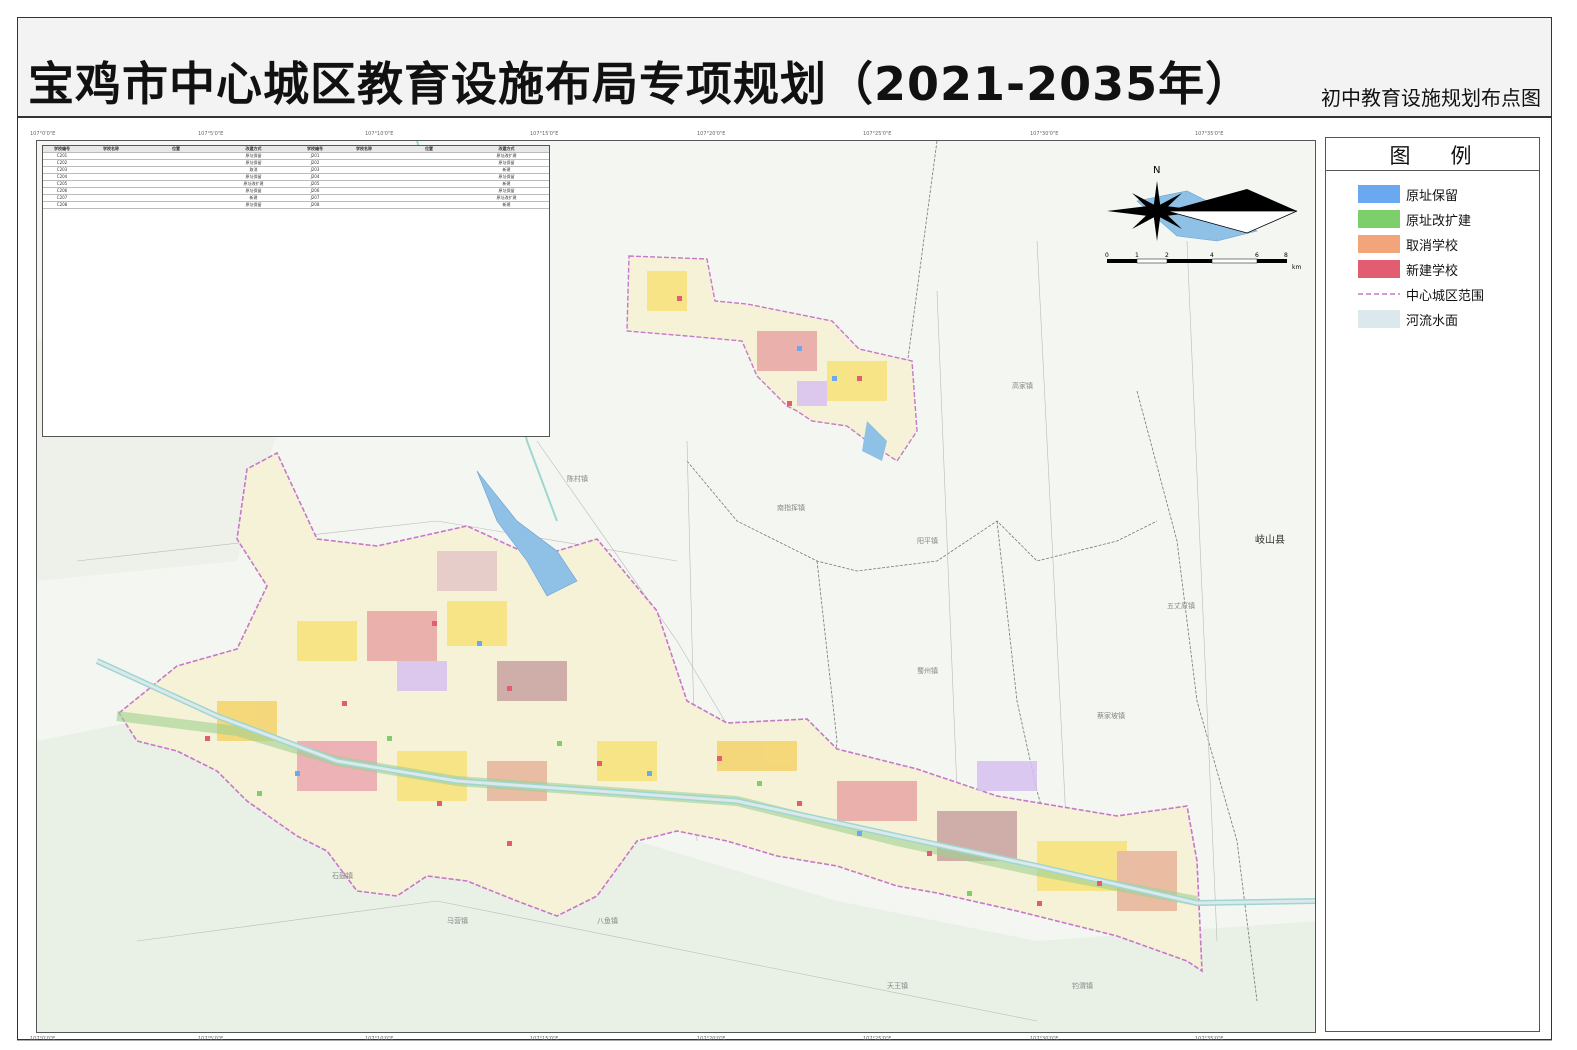 The height and width of the screenshot is (1050, 1577). I want to click on coord-top: 107°15'0"E, so click(544, 134).